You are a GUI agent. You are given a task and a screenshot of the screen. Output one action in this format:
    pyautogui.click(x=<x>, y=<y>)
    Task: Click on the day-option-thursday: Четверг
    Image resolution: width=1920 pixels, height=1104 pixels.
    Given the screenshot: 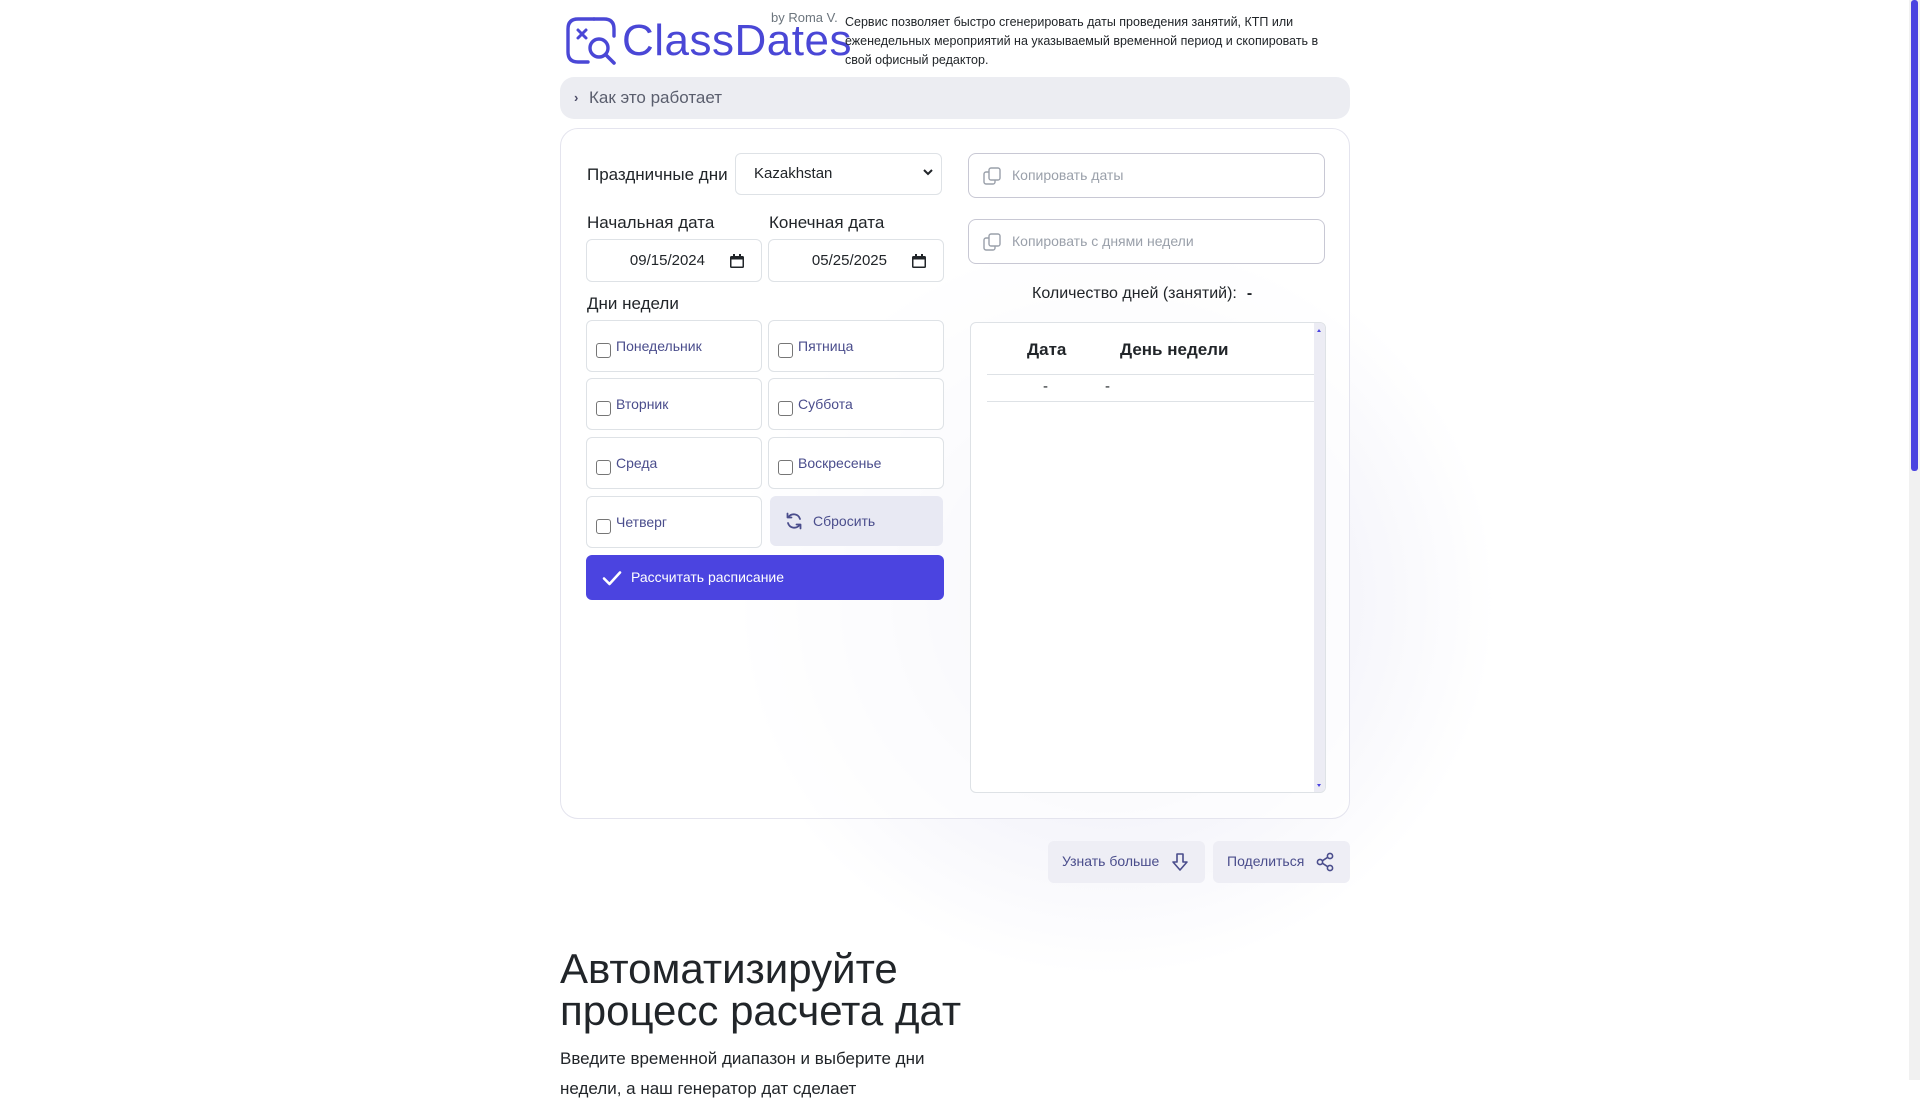 What is the action you would take?
    pyautogui.click(x=674, y=522)
    